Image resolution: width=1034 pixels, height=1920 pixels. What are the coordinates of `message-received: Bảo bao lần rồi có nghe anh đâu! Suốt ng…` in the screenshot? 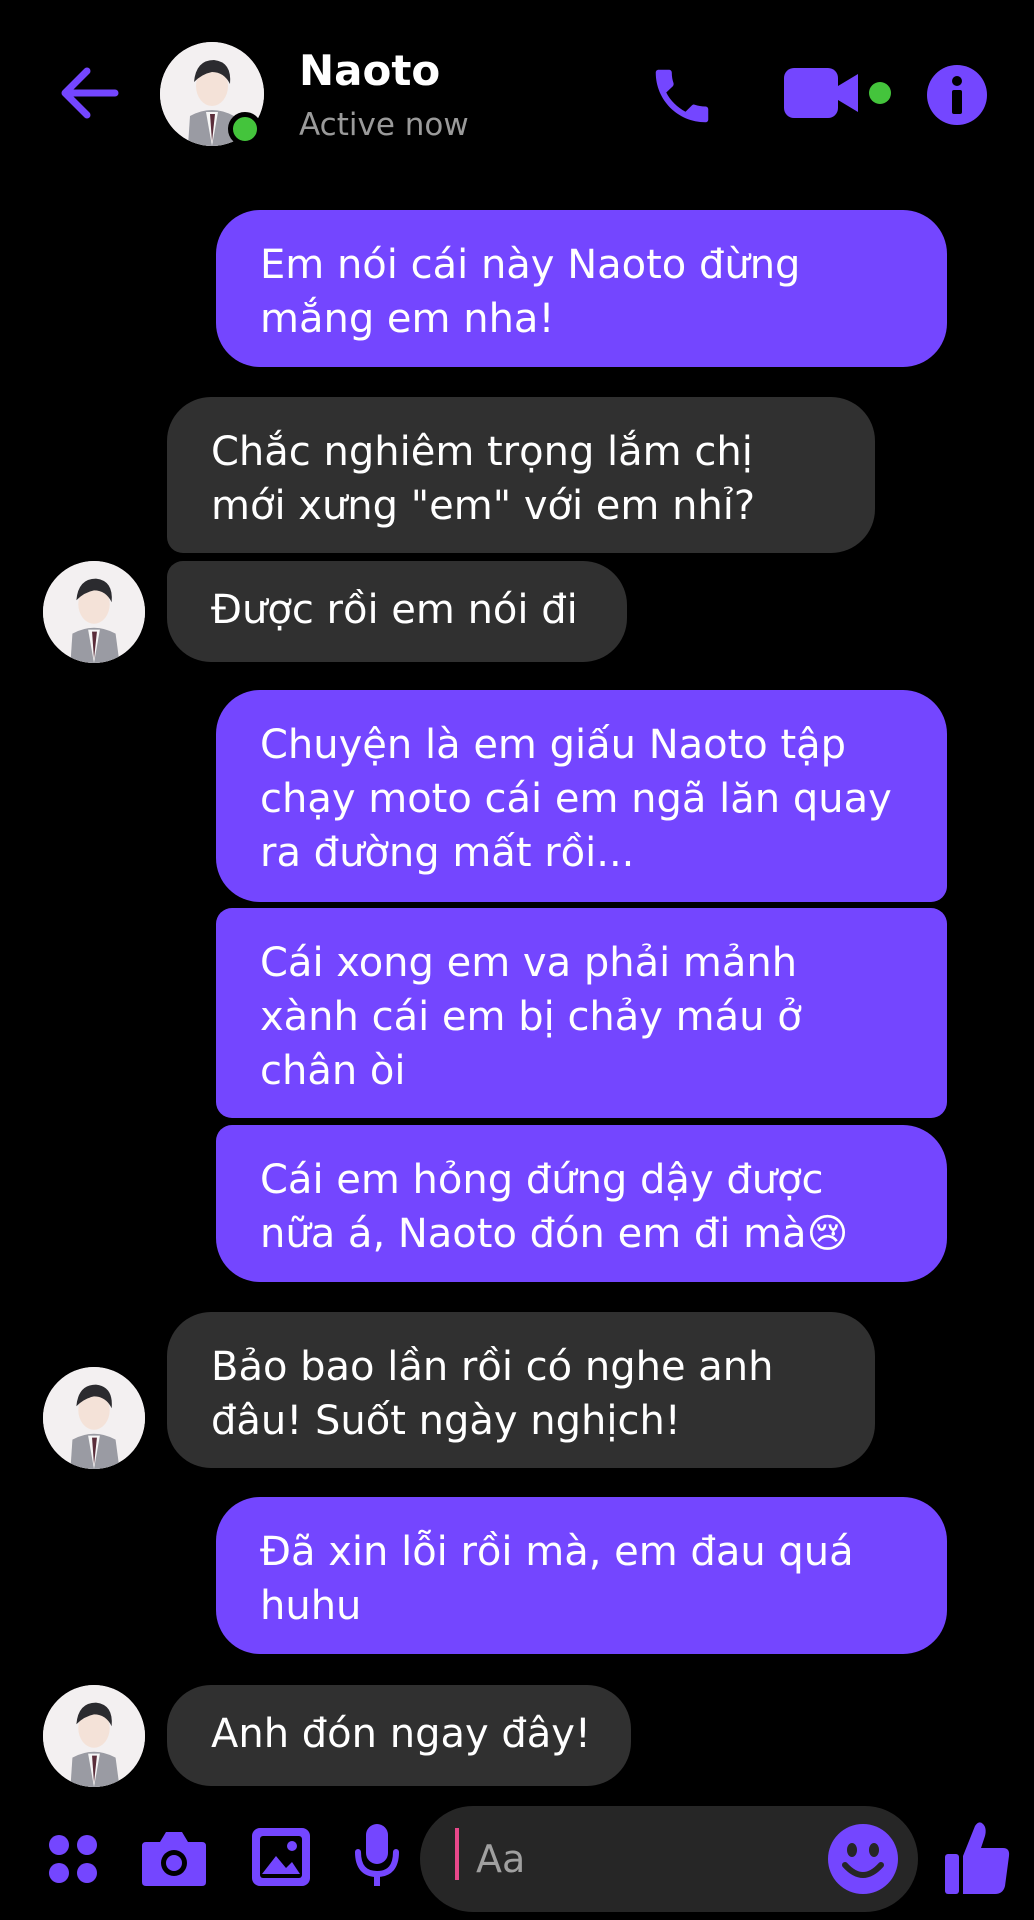 It's located at (521, 1390).